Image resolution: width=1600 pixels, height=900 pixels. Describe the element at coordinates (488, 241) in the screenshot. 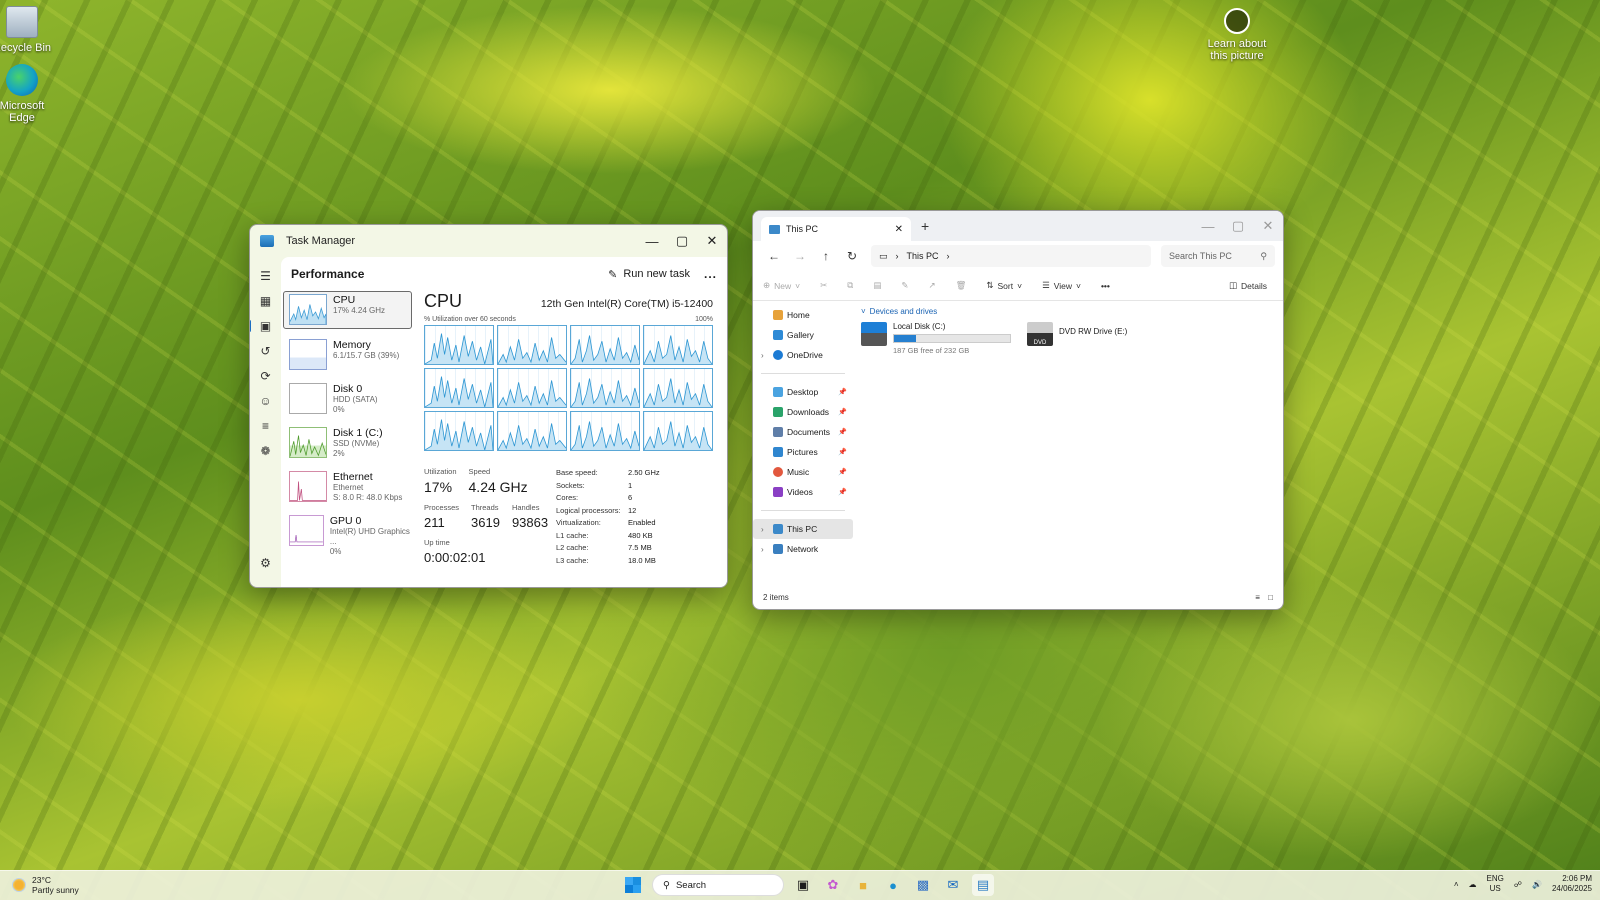

I see `task-manager-titlebar: Task Manager — ▢ ✕` at that location.